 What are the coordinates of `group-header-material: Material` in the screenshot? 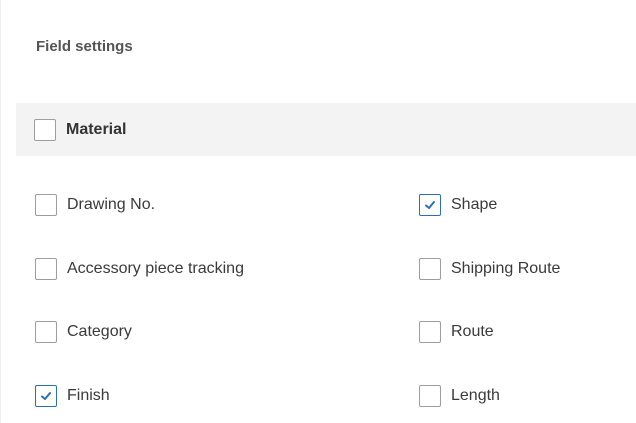 It's located at (326, 129).